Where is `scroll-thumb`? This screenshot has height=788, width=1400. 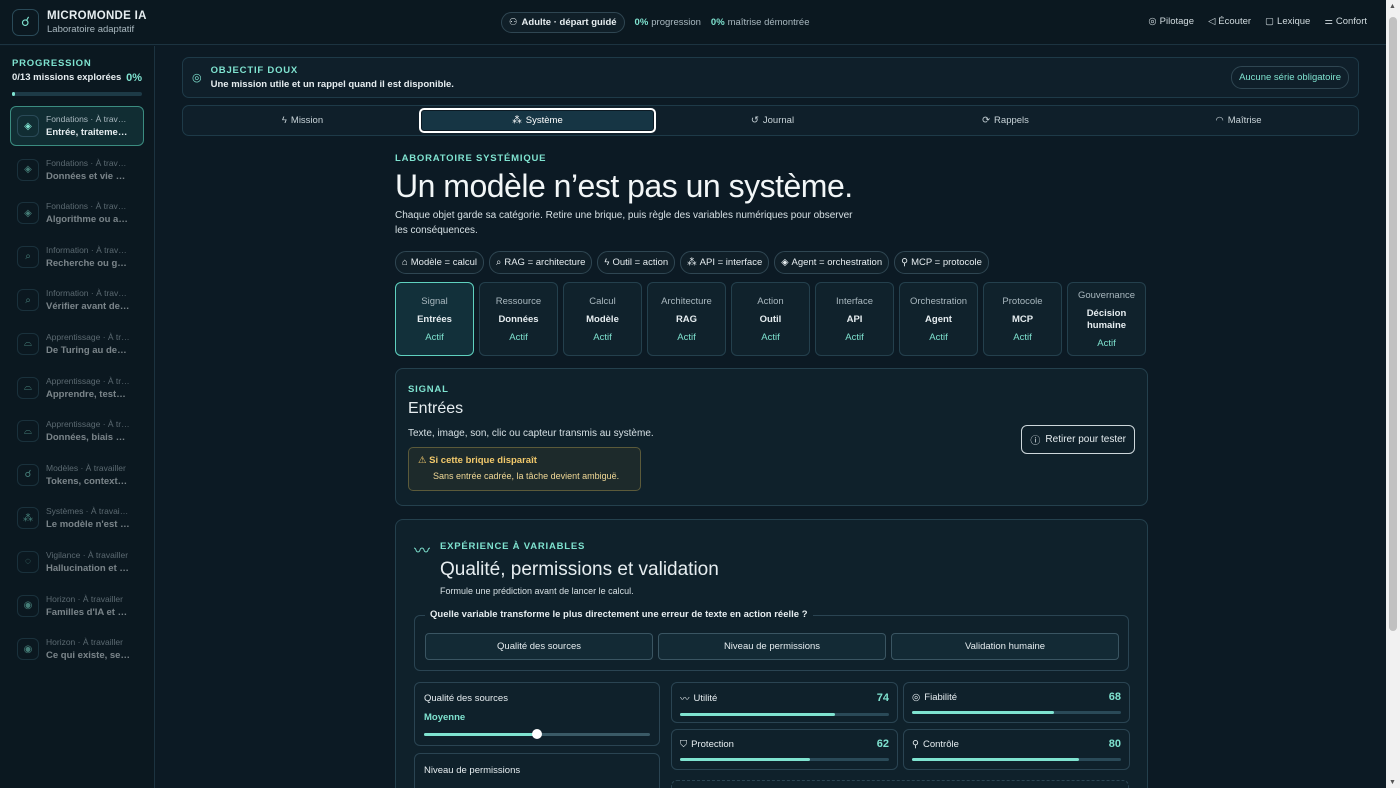 scroll-thumb is located at coordinates (1393, 324).